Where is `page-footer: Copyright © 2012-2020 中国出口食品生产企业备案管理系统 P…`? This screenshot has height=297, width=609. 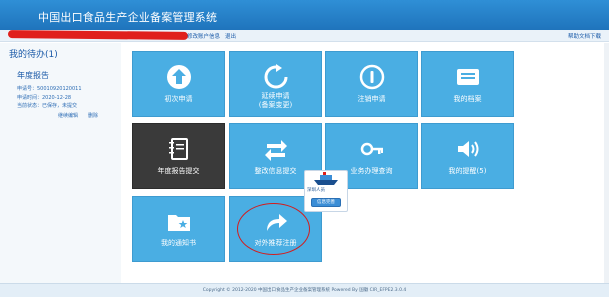
page-footer: Copyright © 2012-2020 中国出口食品生产企业备案管理系统 P… is located at coordinates (304, 290).